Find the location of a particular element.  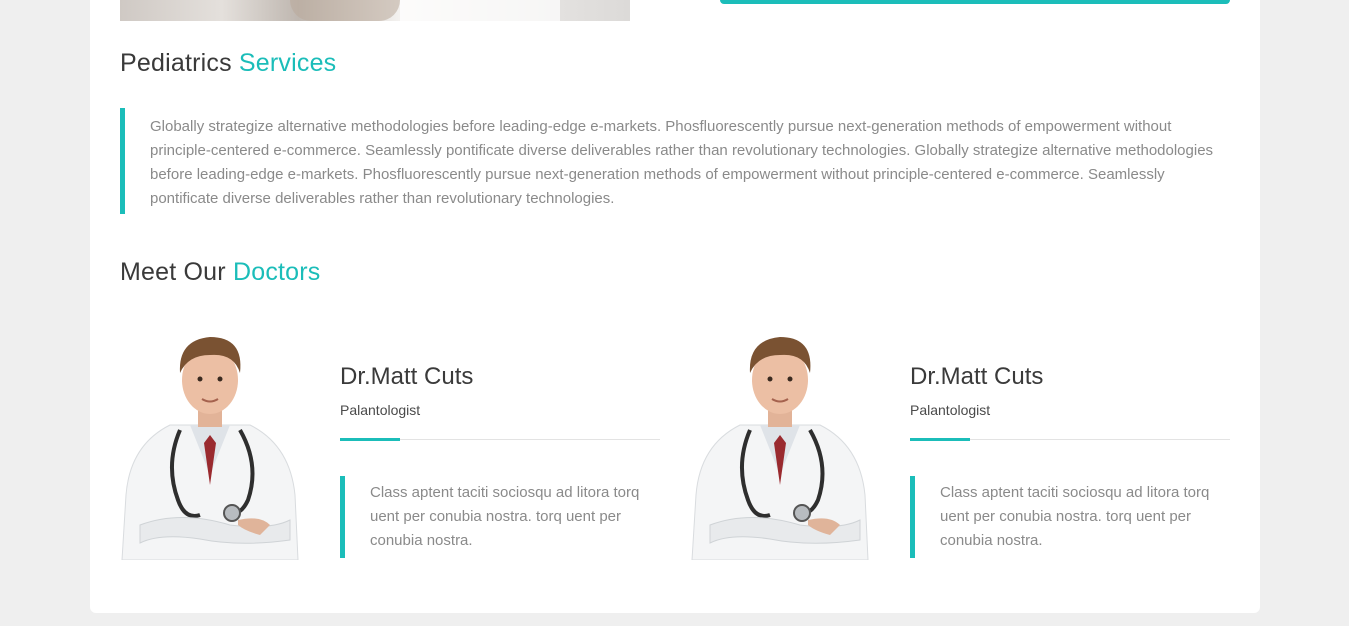

top-feature-image is located at coordinates (375, 10).